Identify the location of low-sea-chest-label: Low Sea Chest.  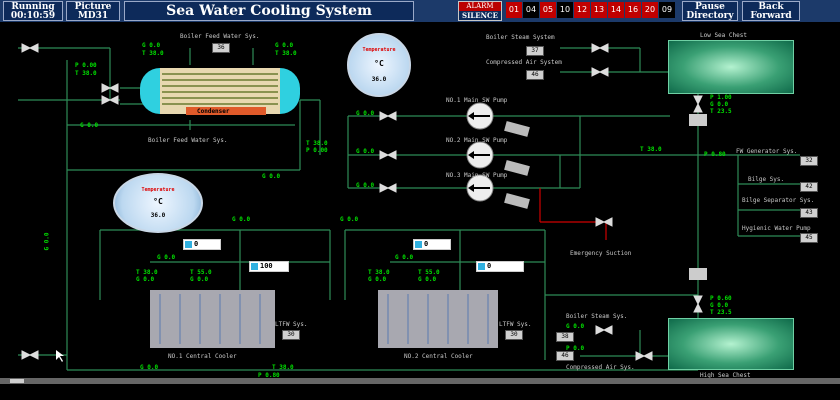
(723, 35).